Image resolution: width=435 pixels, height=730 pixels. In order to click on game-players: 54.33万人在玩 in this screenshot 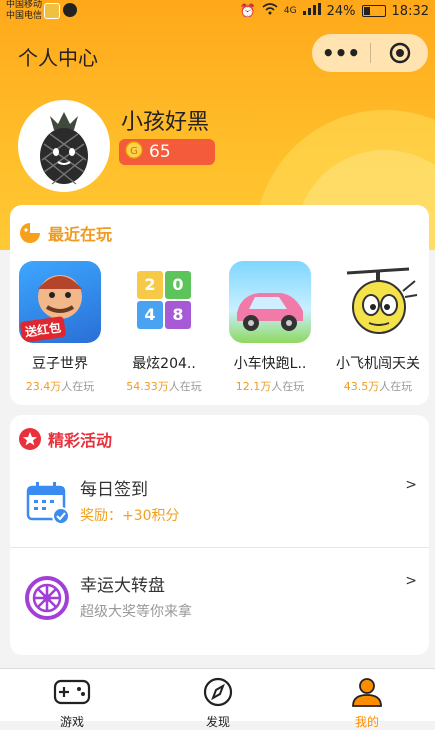, I will do `click(164, 386)`.